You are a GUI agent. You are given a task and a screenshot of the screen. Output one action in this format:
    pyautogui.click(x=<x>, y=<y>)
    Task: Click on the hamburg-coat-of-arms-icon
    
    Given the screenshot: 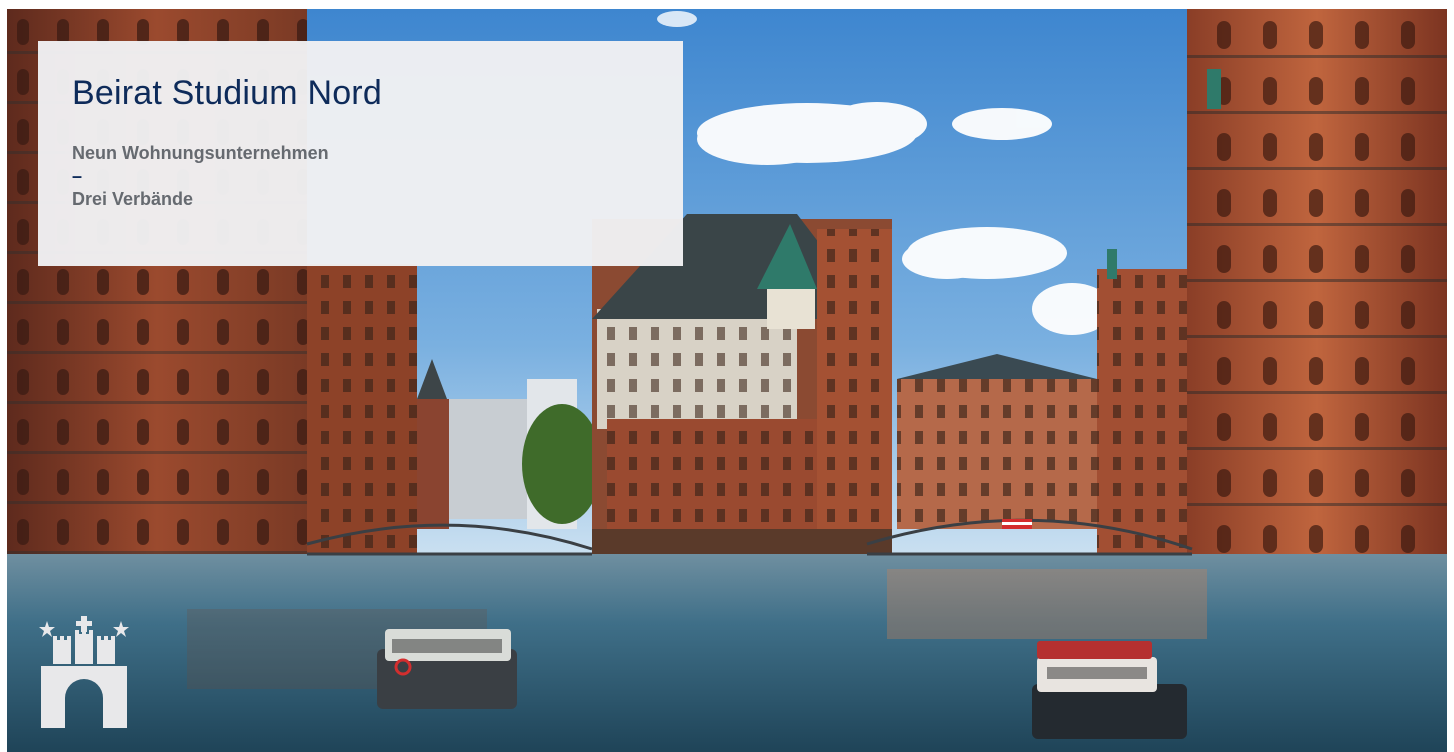 What is the action you would take?
    pyautogui.click(x=84, y=672)
    